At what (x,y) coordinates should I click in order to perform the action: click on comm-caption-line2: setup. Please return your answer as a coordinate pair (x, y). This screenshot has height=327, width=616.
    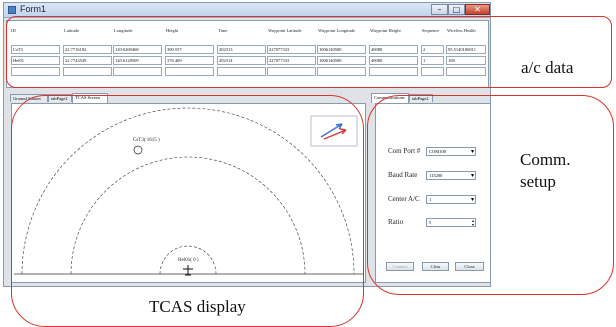
    Looking at the image, I should click on (538, 181).